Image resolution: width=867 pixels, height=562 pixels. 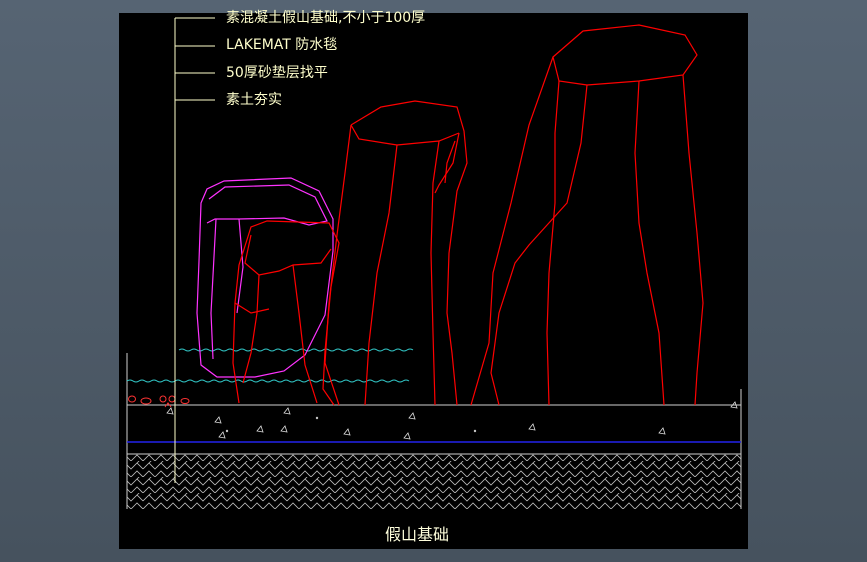 What do you see at coordinates (265, 277) in the screenshot?
I see `small-rock` at bounding box center [265, 277].